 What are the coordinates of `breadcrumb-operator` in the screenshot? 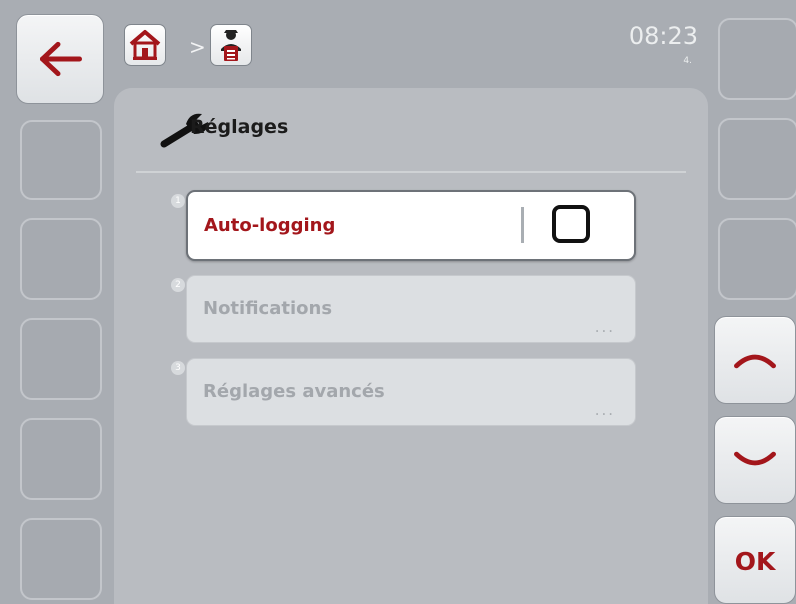 It's located at (231, 45).